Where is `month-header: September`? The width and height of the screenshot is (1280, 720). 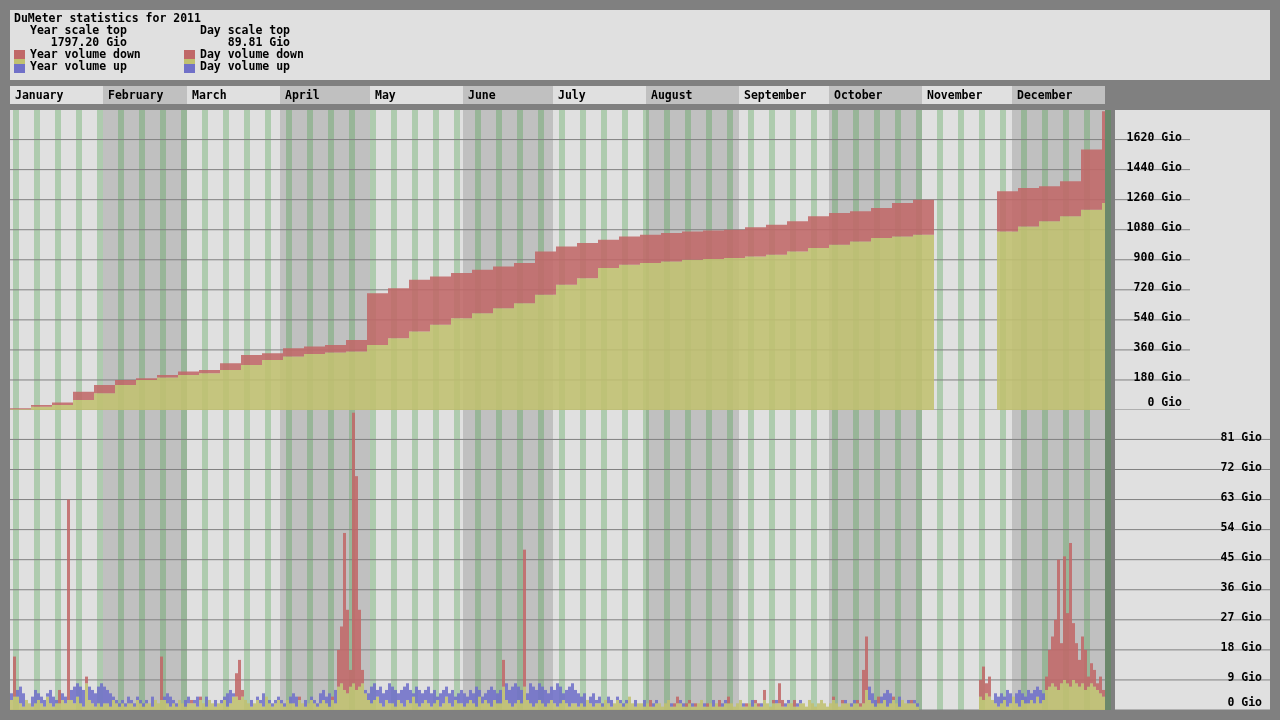 month-header: September is located at coordinates (784, 95).